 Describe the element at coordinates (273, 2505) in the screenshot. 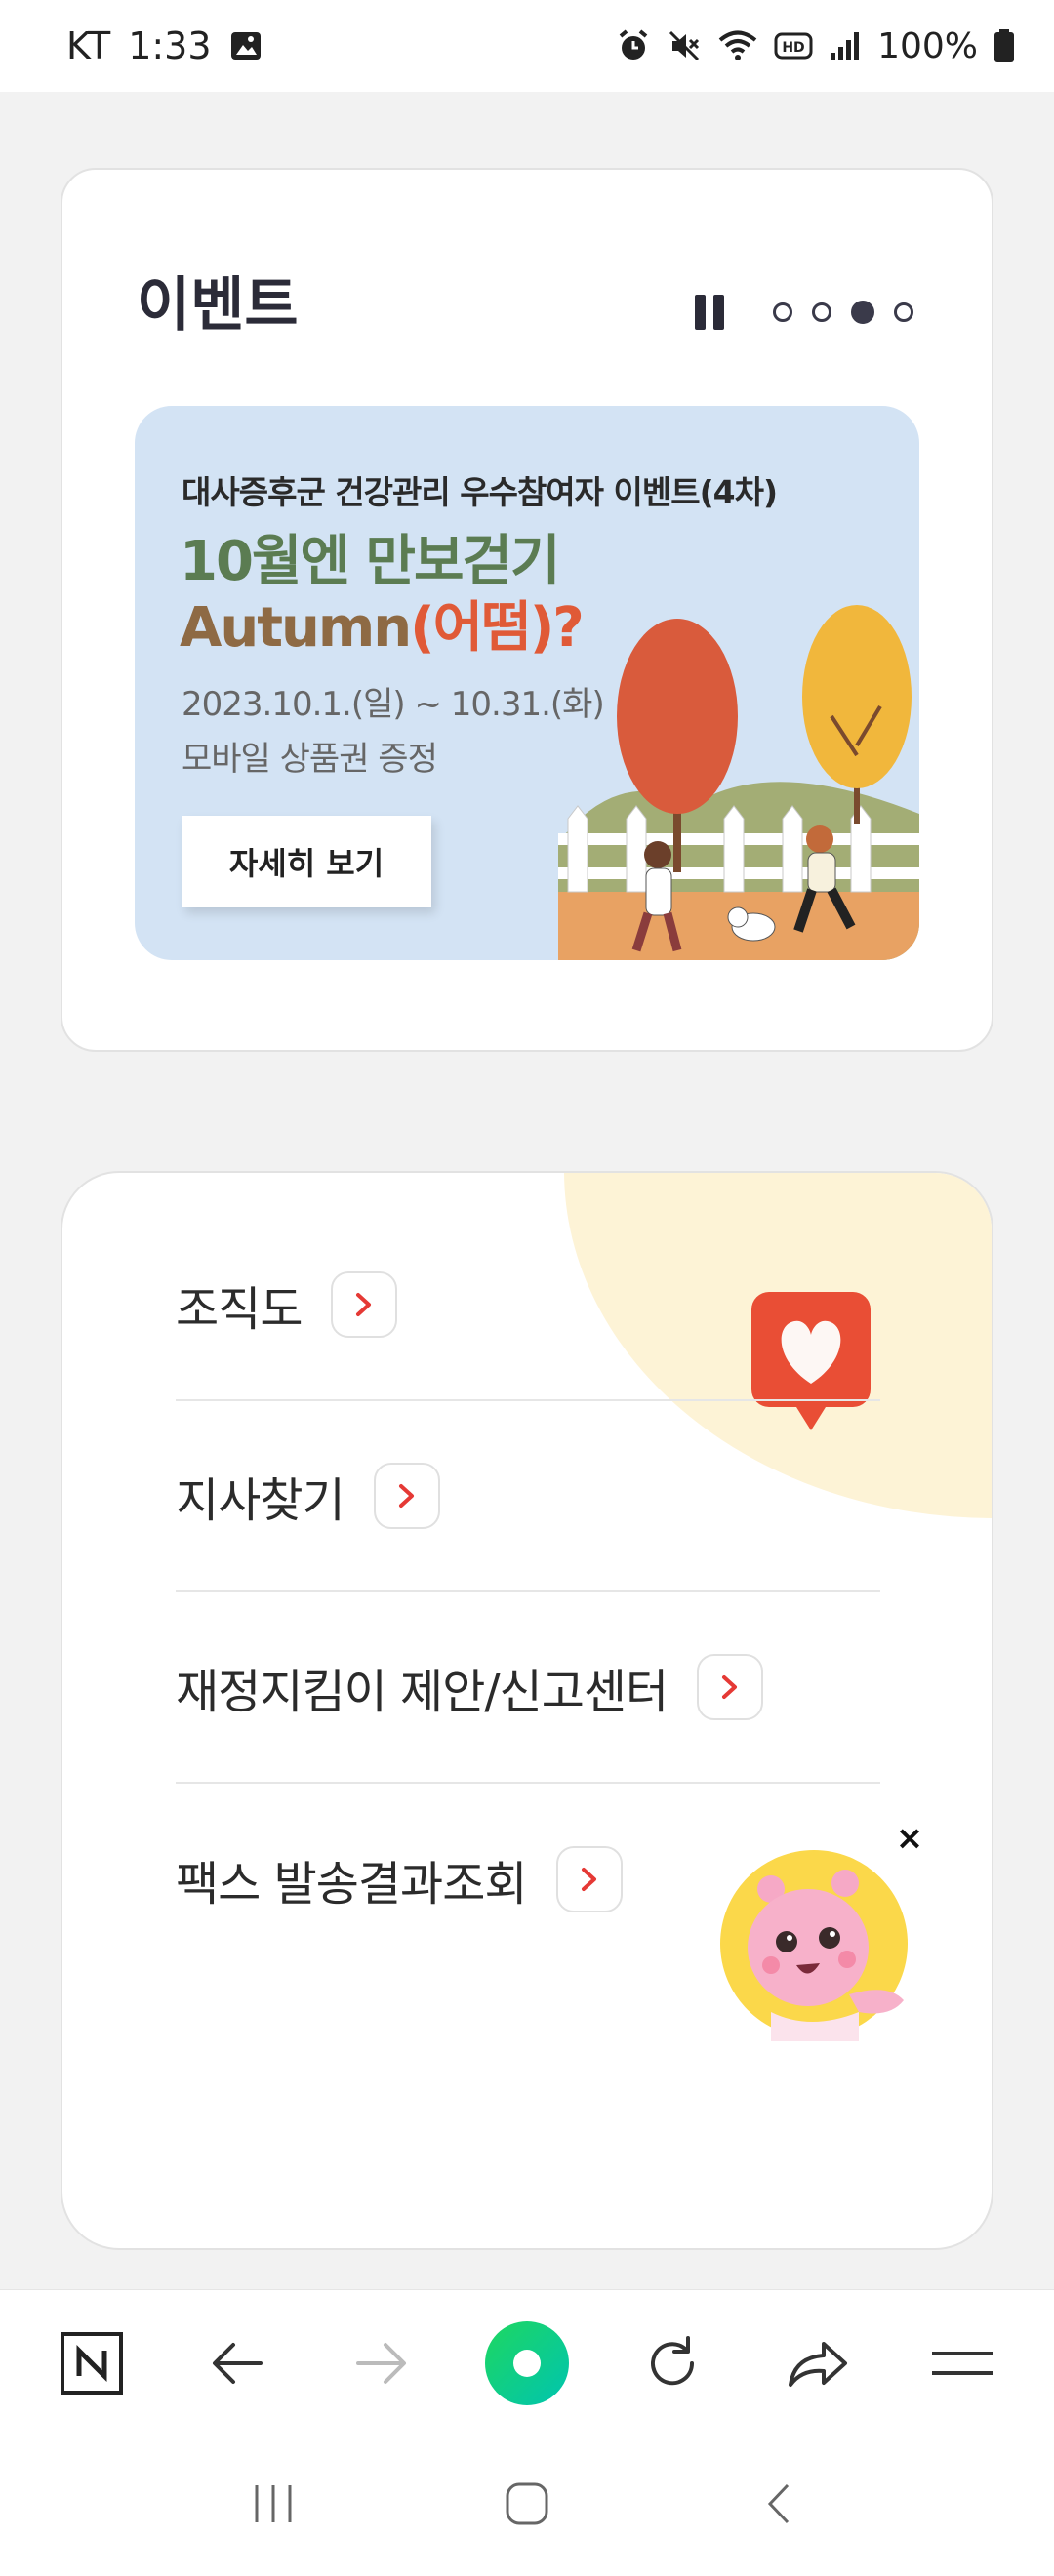

I see `recent-apps-icon` at that location.